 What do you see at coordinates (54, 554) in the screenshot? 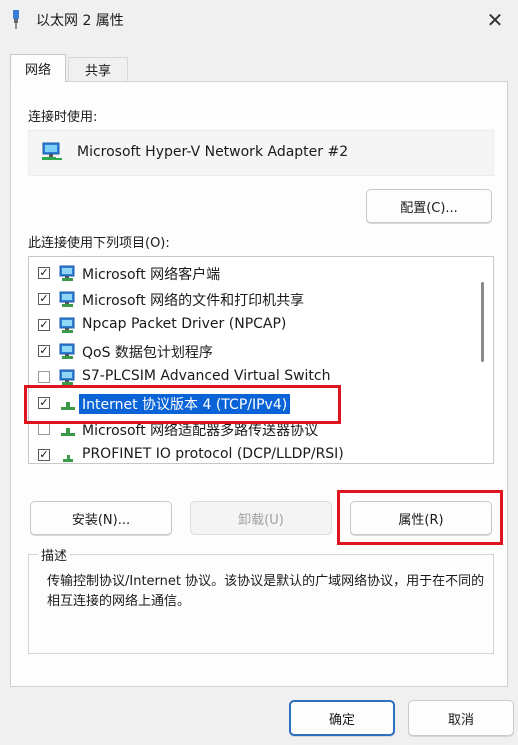
I see `description-title: 描述` at bounding box center [54, 554].